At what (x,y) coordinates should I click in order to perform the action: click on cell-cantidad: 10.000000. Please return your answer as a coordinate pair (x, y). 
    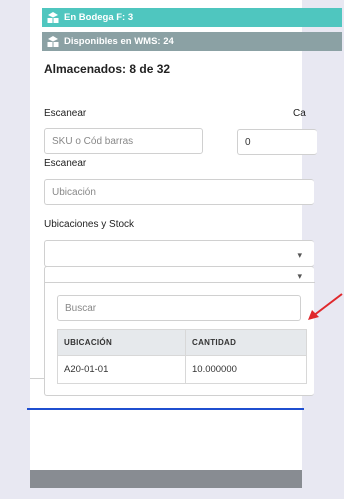
    Looking at the image, I should click on (246, 369).